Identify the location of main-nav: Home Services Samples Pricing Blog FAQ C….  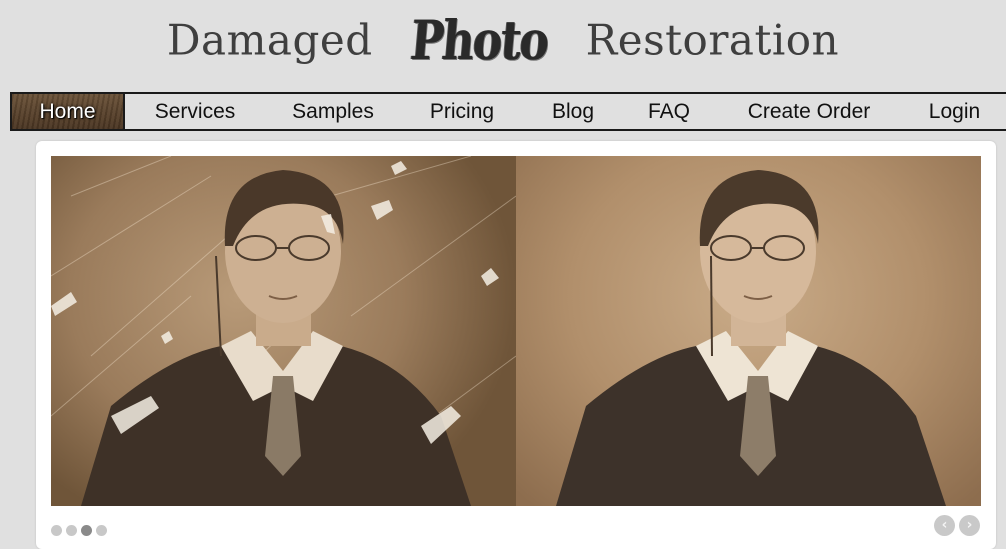
(508, 111).